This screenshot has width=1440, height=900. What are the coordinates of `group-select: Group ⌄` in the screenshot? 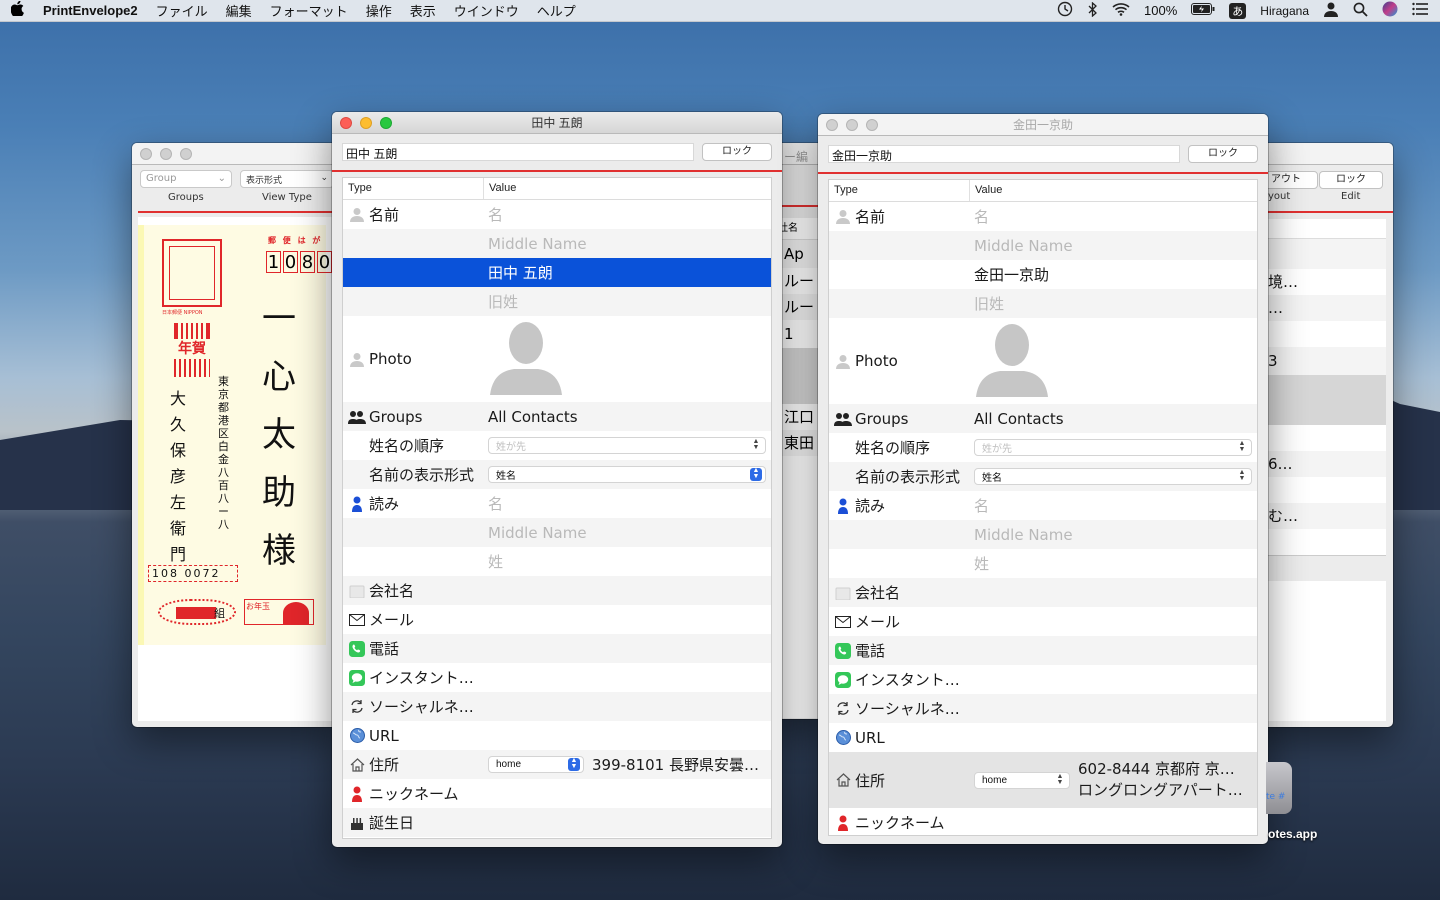 It's located at (186, 179).